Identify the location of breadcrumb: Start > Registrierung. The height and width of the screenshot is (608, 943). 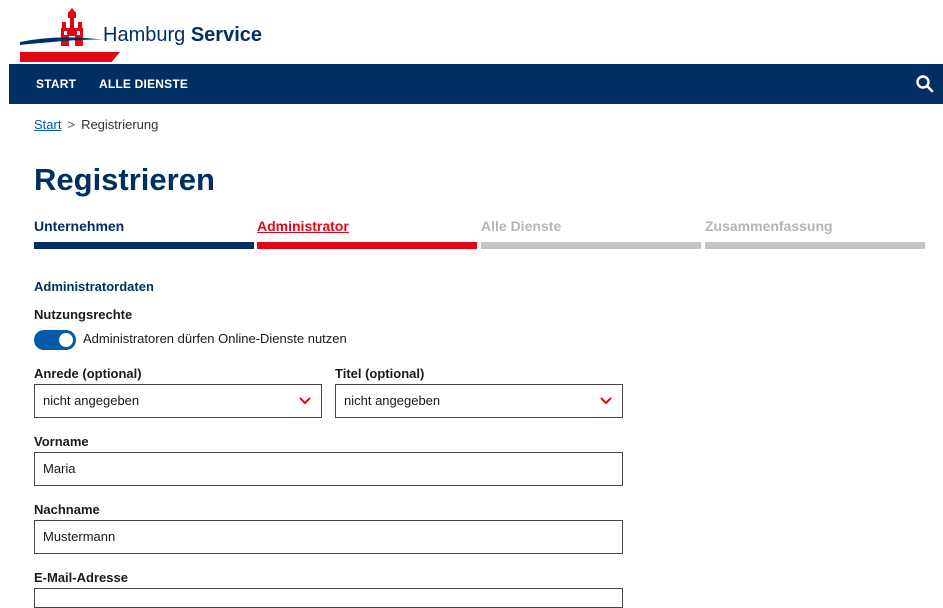
(96, 124).